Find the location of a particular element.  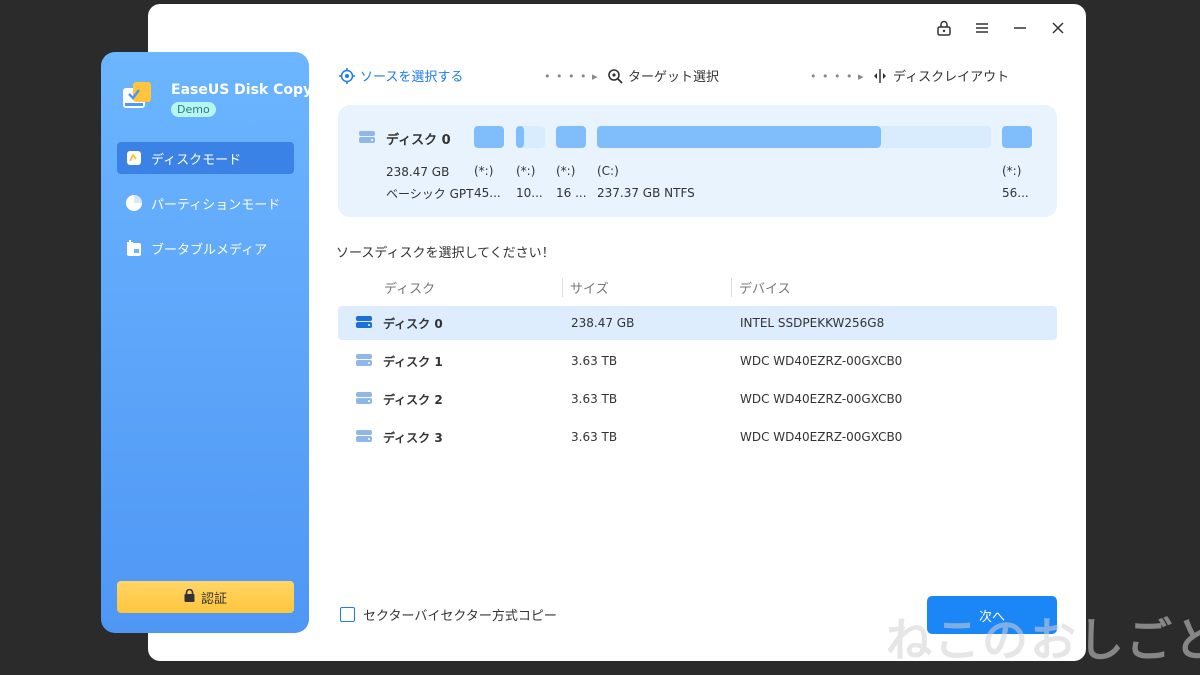

disk-mode-icon is located at coordinates (134, 158).